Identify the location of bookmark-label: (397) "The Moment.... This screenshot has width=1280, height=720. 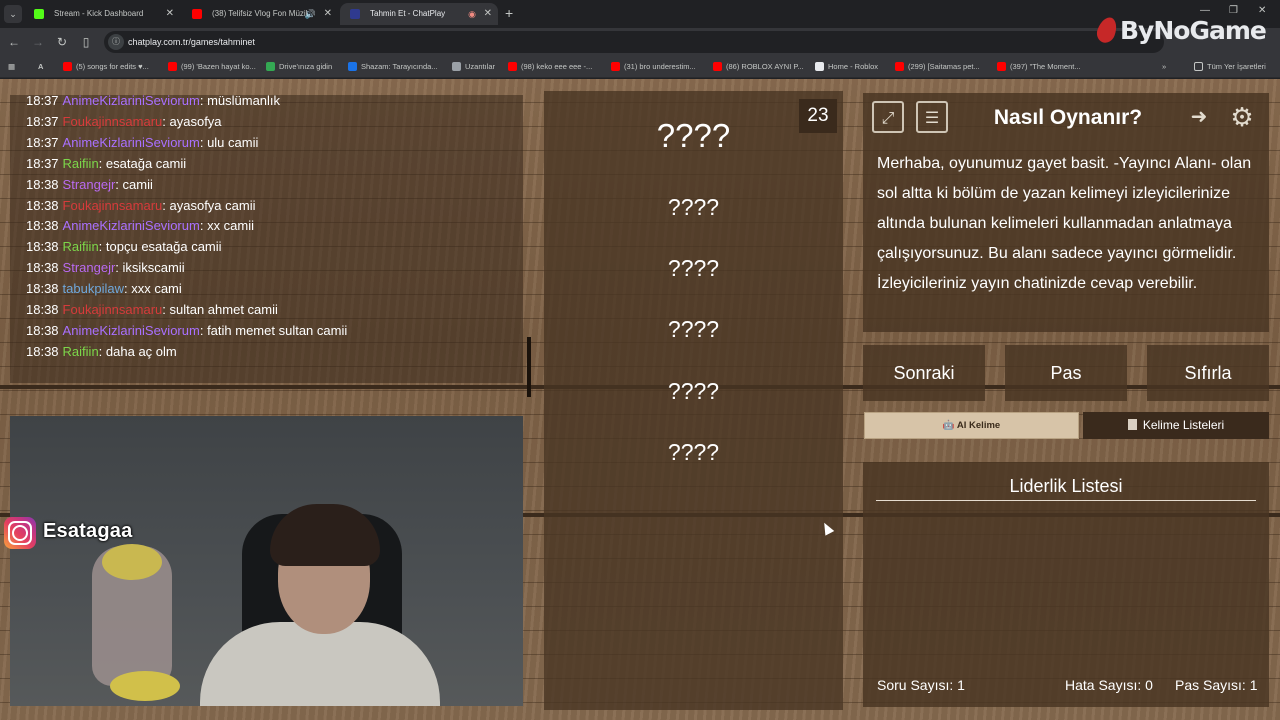
(1045, 66).